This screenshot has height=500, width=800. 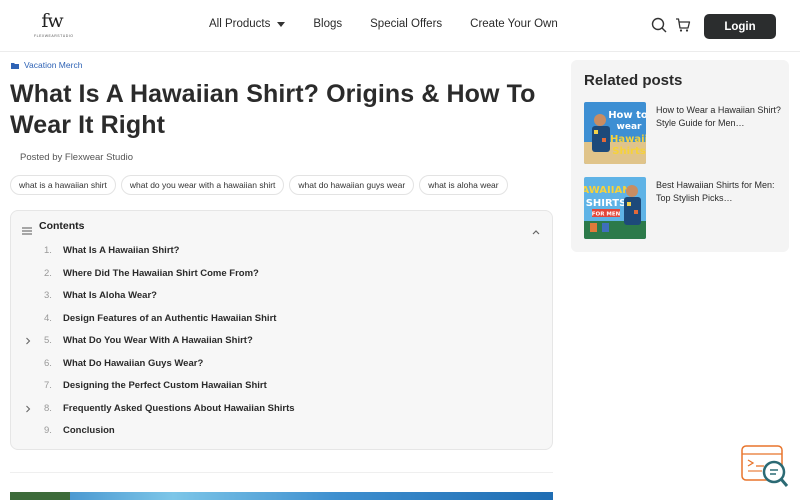 I want to click on logo-mark: FW, so click(x=52, y=21).